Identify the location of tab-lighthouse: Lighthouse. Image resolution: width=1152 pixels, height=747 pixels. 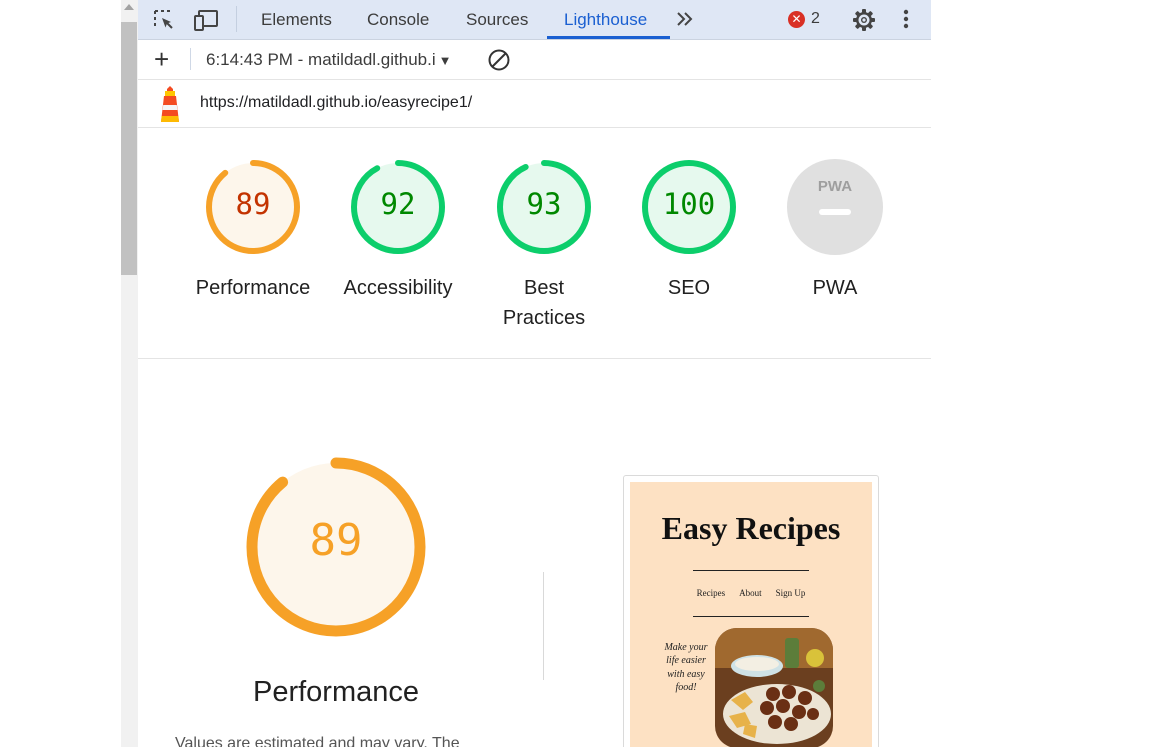
(605, 20).